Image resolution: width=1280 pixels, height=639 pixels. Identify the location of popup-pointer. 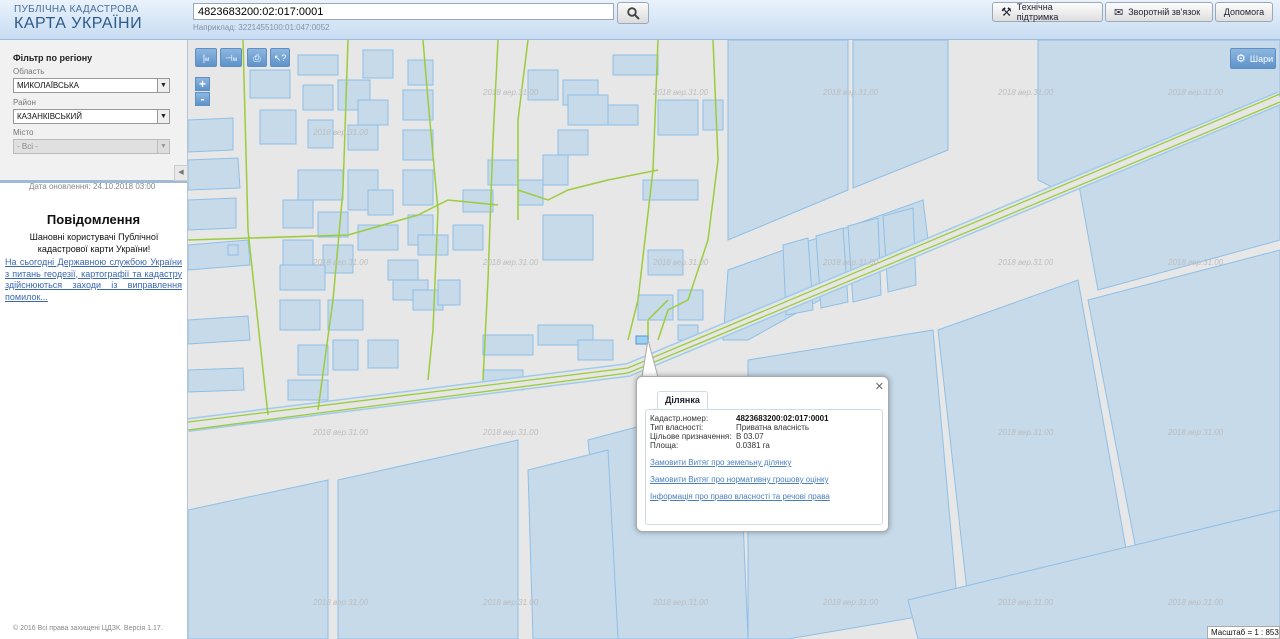
(650, 359).